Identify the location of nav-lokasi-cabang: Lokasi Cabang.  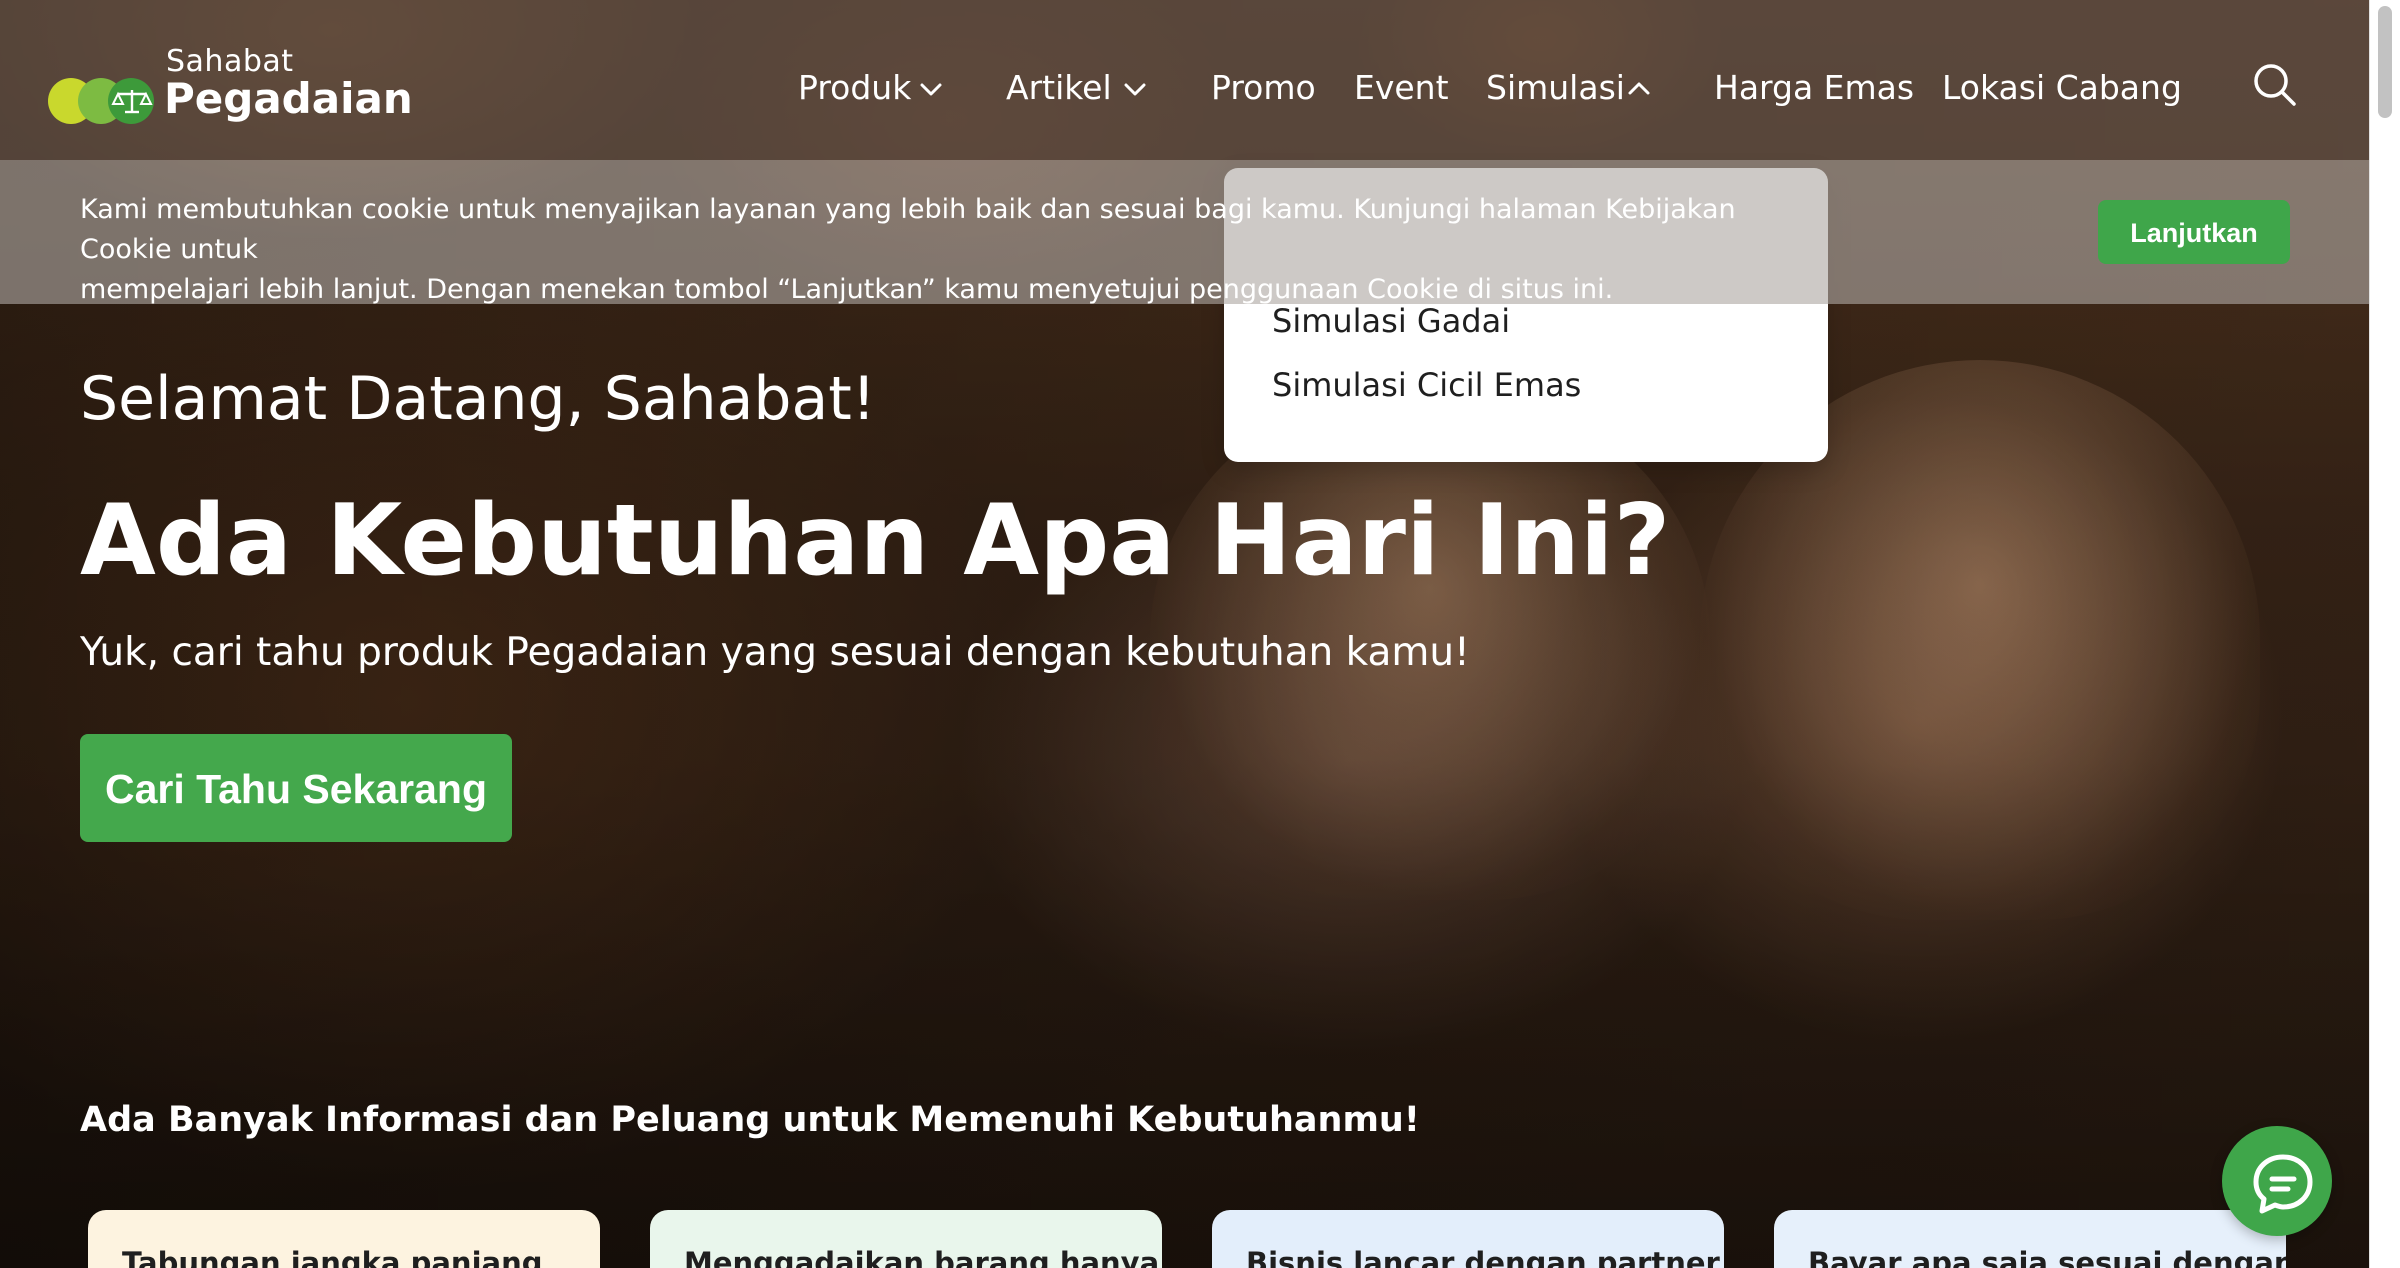
(2062, 88).